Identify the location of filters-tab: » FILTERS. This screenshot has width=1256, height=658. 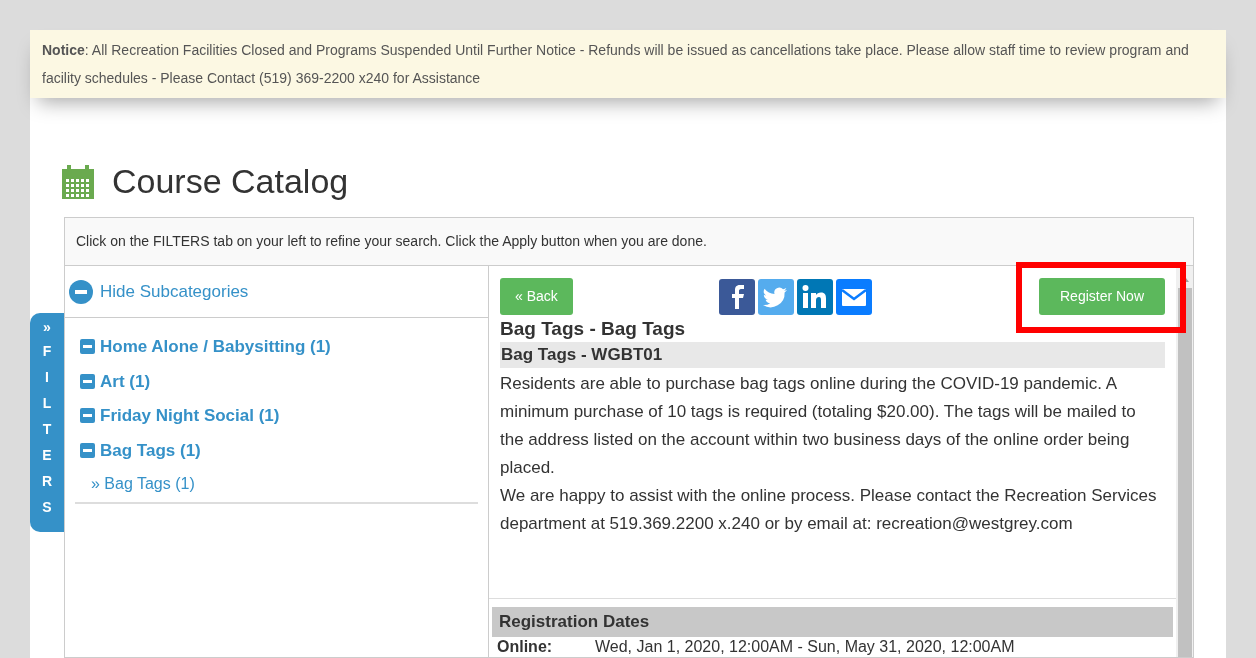
(47, 422).